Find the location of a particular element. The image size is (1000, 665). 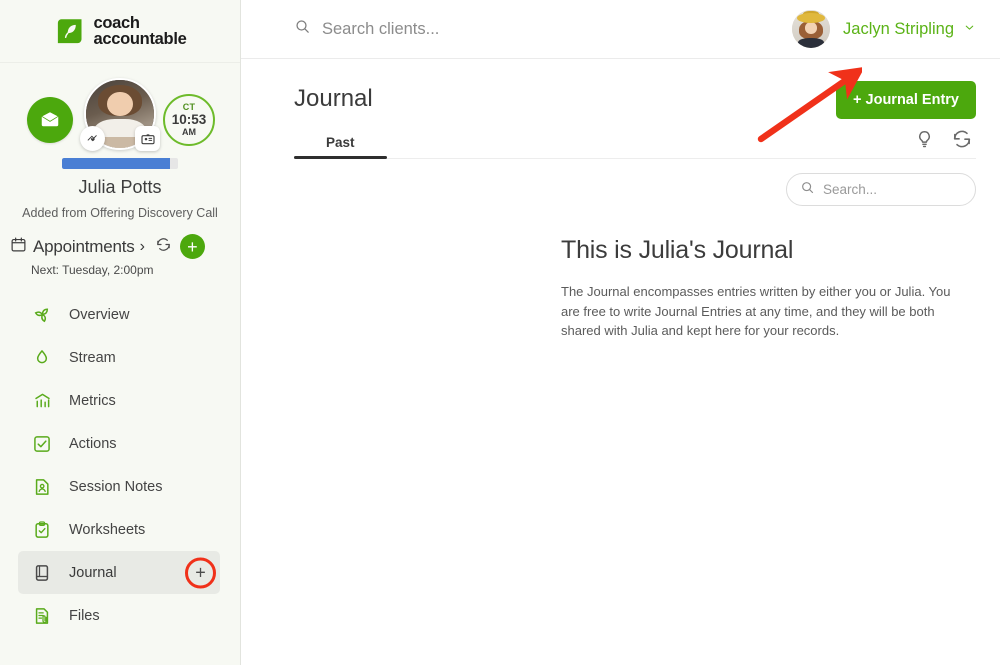

sidebar-item-label: Files is located at coordinates (84, 615).